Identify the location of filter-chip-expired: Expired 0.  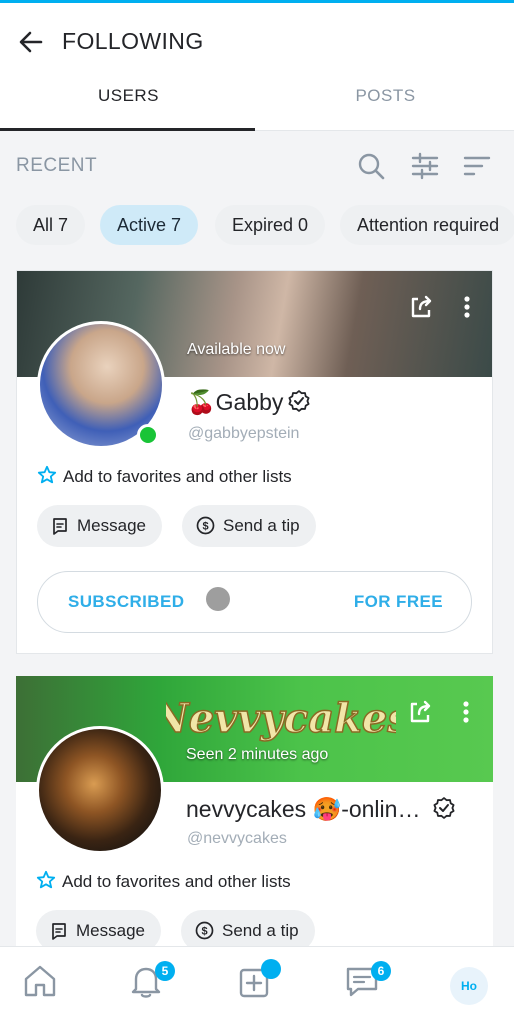
(270, 225).